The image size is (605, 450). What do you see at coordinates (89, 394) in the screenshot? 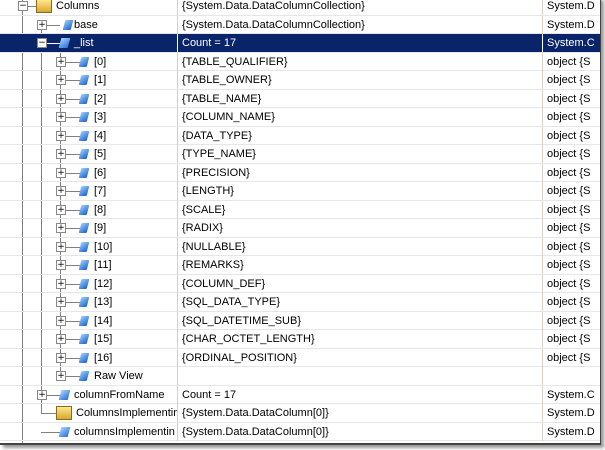
I see `name-cell: + columnFromName` at bounding box center [89, 394].